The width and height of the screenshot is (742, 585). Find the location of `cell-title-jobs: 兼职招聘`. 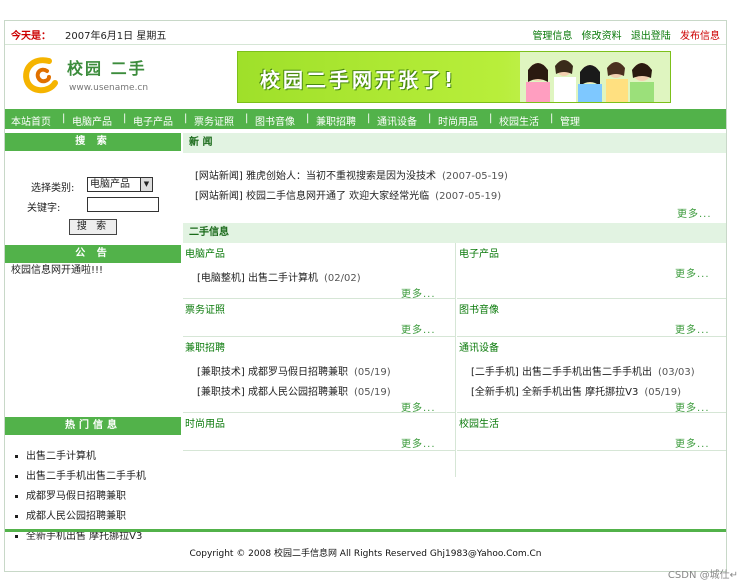

cell-title-jobs: 兼职招聘 is located at coordinates (205, 346).